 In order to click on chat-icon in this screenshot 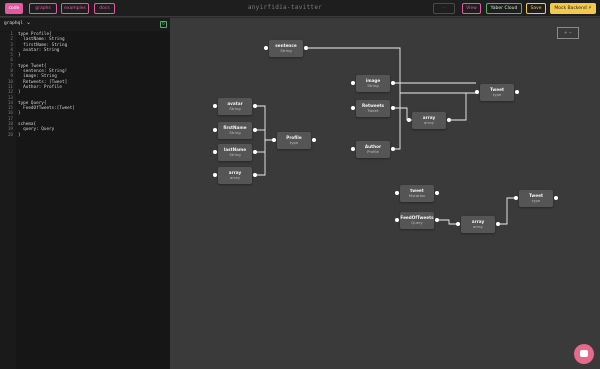, I will do `click(584, 353)`.